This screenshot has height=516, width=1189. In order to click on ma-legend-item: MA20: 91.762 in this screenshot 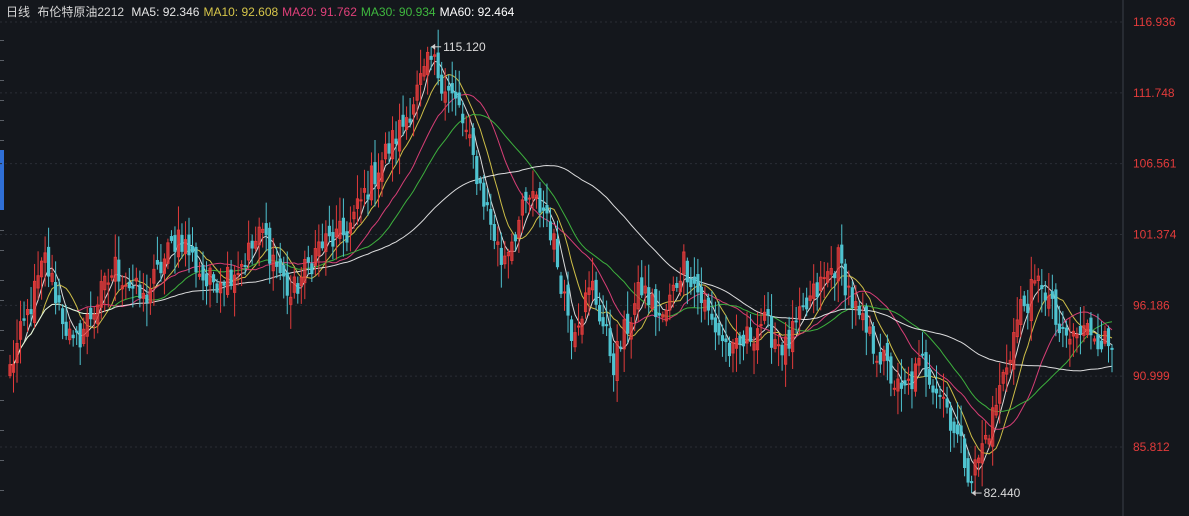, I will do `click(319, 12)`.